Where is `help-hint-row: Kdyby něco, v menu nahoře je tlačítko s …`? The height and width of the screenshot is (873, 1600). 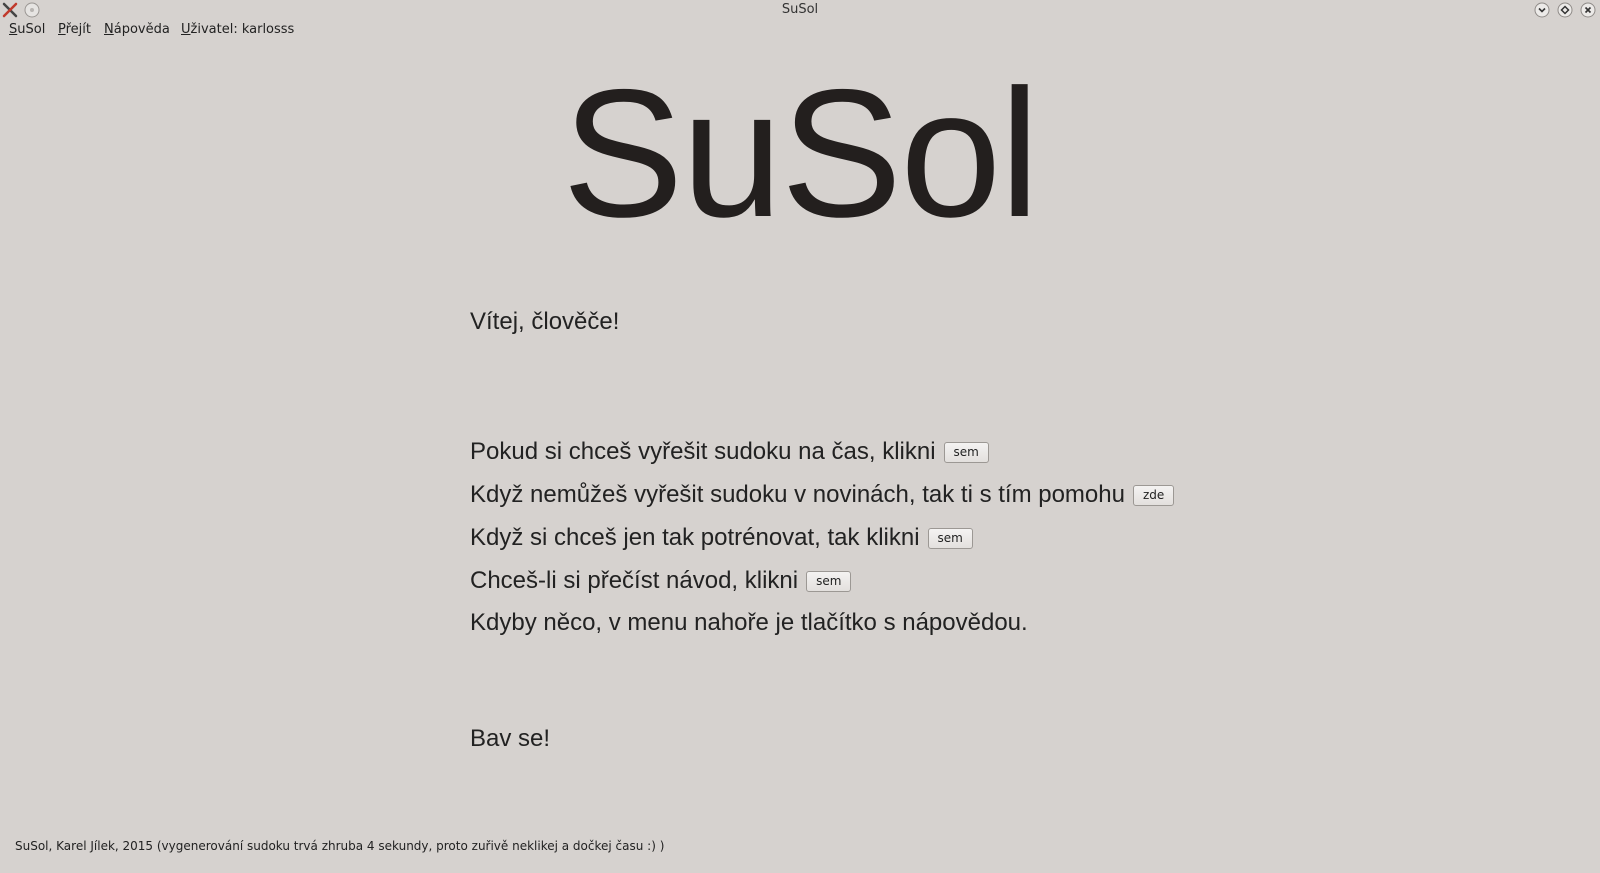
help-hint-row: Kdyby něco, v menu nahoře je tlačítko s … is located at coordinates (749, 623).